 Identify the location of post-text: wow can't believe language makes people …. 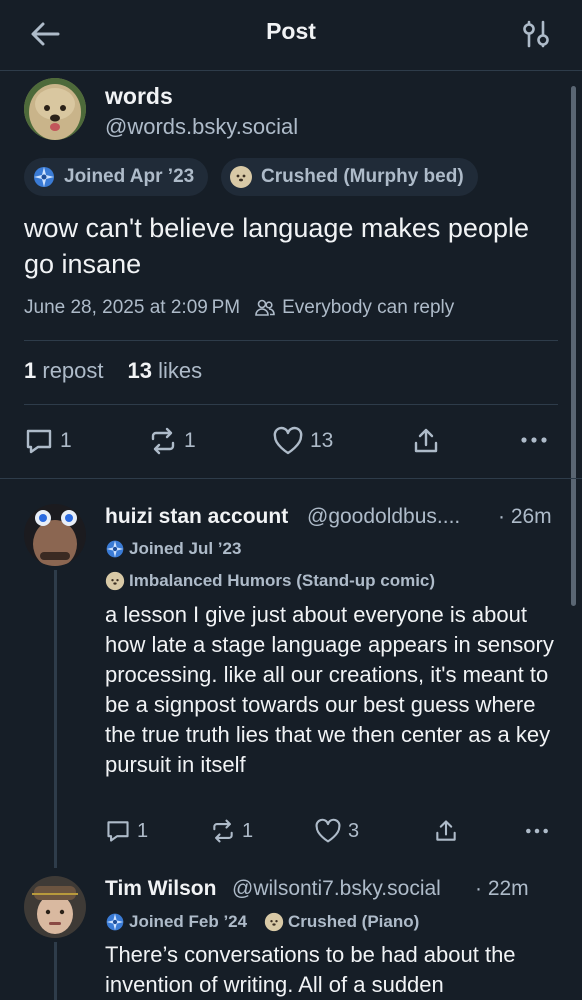
(276, 246).